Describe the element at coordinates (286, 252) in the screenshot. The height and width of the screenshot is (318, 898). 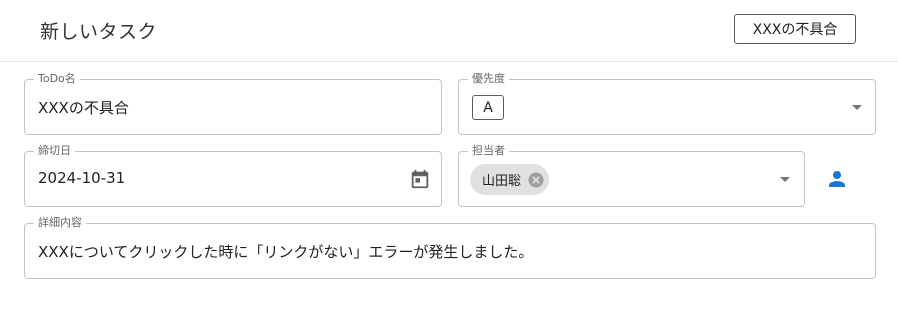
I see `details-value: XXXについてクリックした時に「リンクがない」エラーが発生しました。` at that location.